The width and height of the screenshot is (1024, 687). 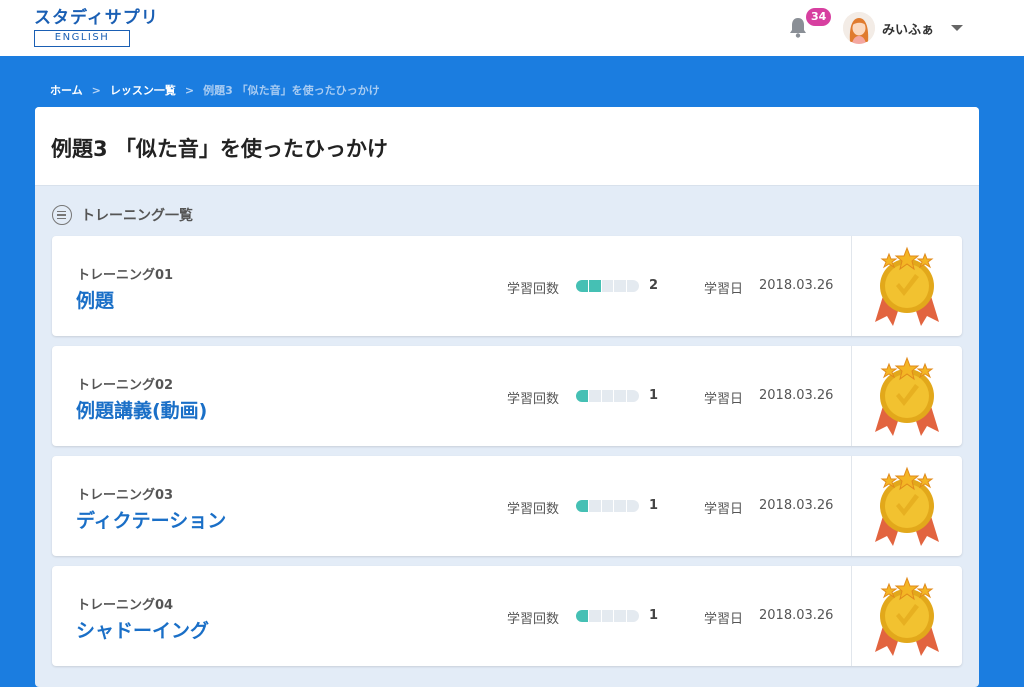 What do you see at coordinates (96, 18) in the screenshot?
I see `logo-text: スタディサプリ` at bounding box center [96, 18].